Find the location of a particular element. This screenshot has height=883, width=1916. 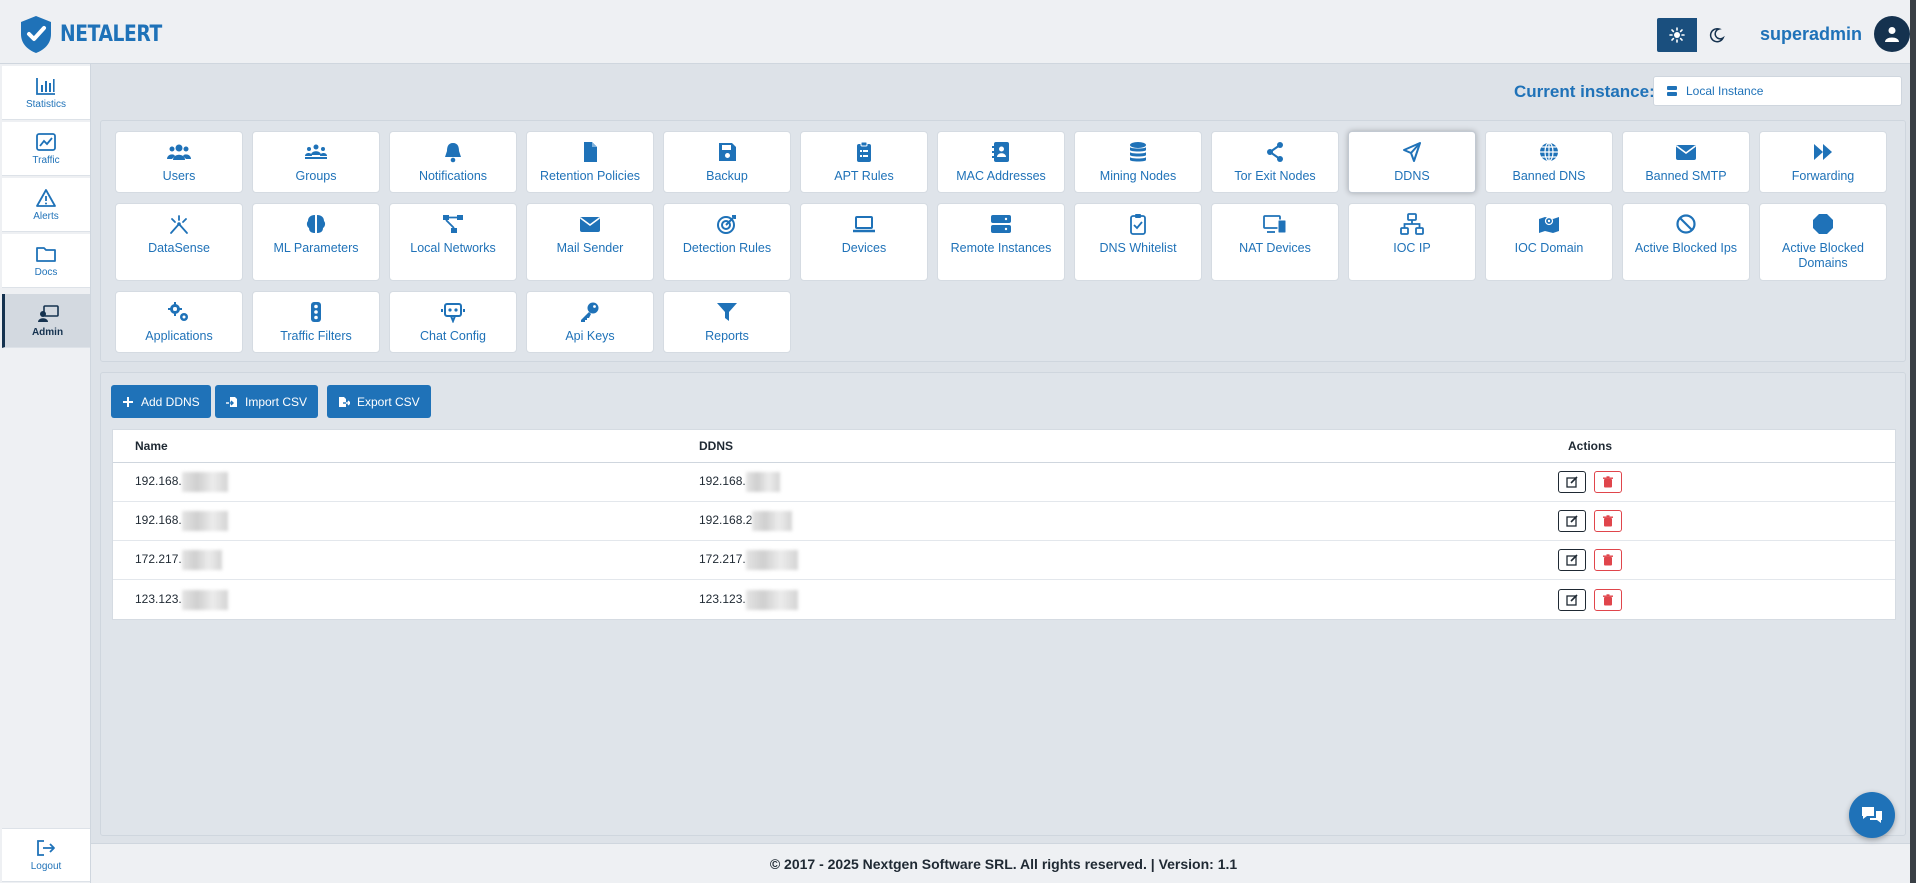

tile-devices: Devices is located at coordinates (864, 242).